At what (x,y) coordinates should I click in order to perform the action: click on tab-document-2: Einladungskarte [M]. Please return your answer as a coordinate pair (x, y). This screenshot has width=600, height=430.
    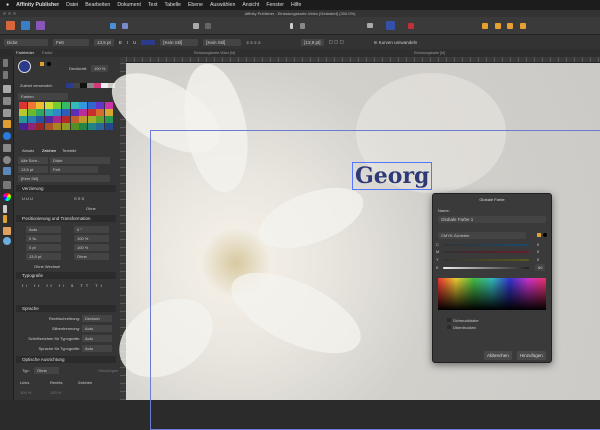
    Looking at the image, I should click on (429, 53).